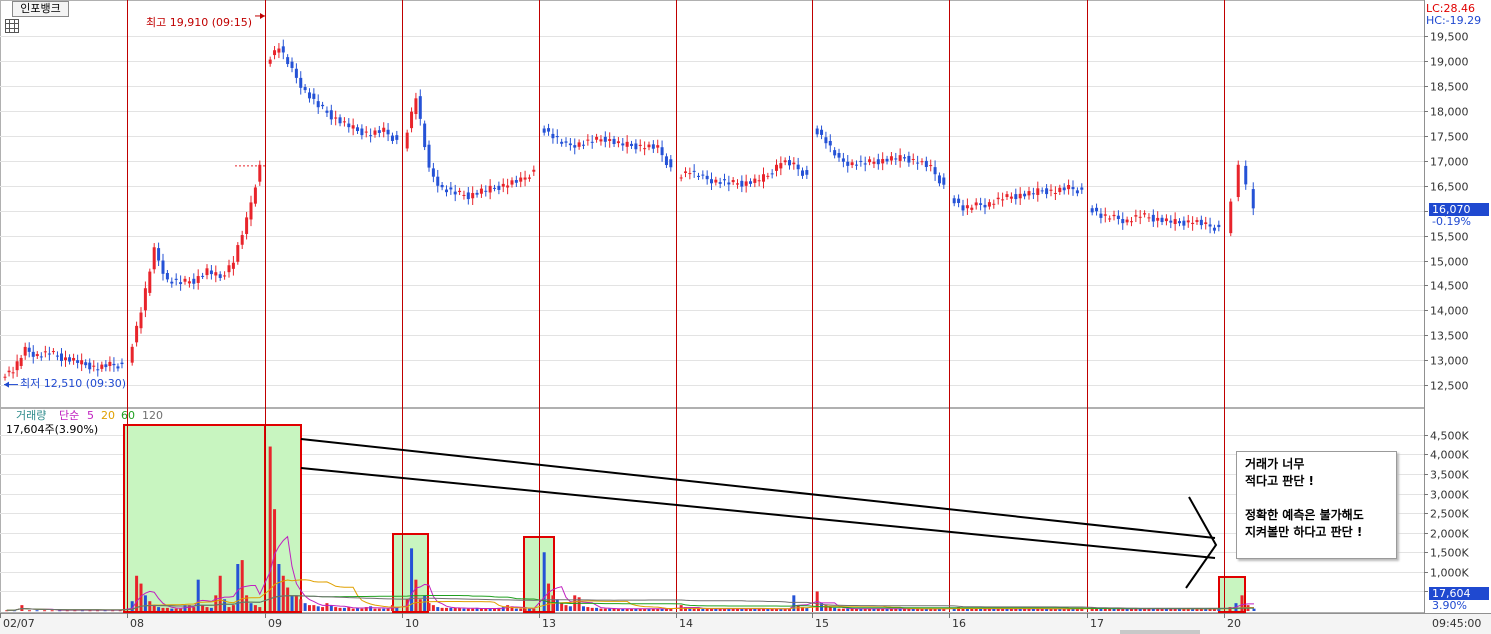 The image size is (1491, 634). Describe the element at coordinates (25, 351) in the screenshot. I see `candle-02/07-5` at that location.